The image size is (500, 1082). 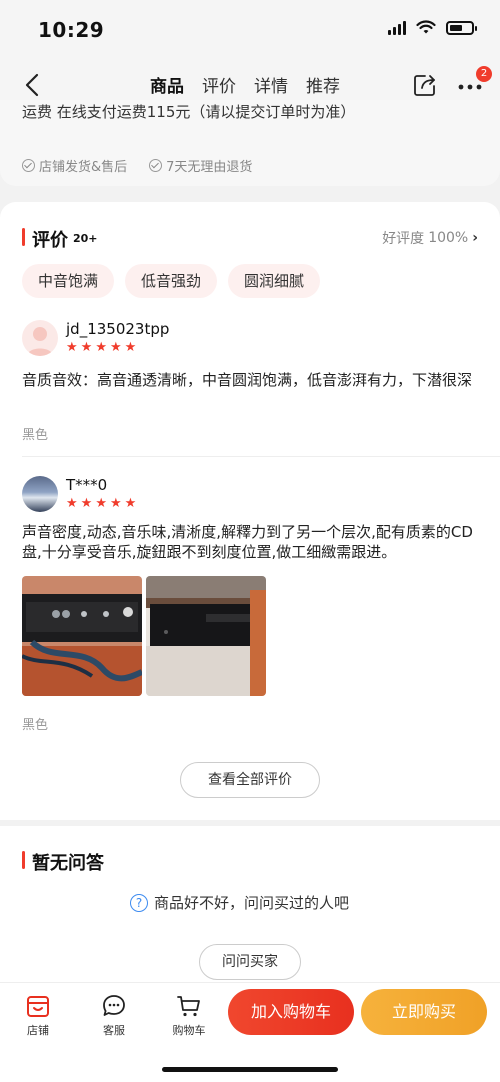 I want to click on review-count: 20+, so click(x=85, y=238).